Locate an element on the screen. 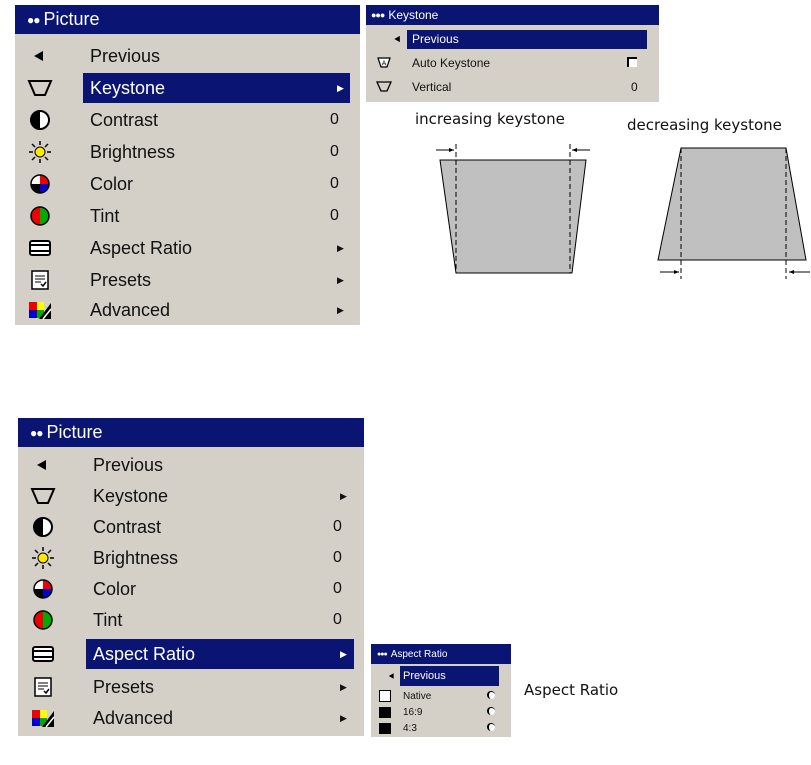 This screenshot has height=765, width=811. auto-keystone-icon is located at coordinates (384, 63).